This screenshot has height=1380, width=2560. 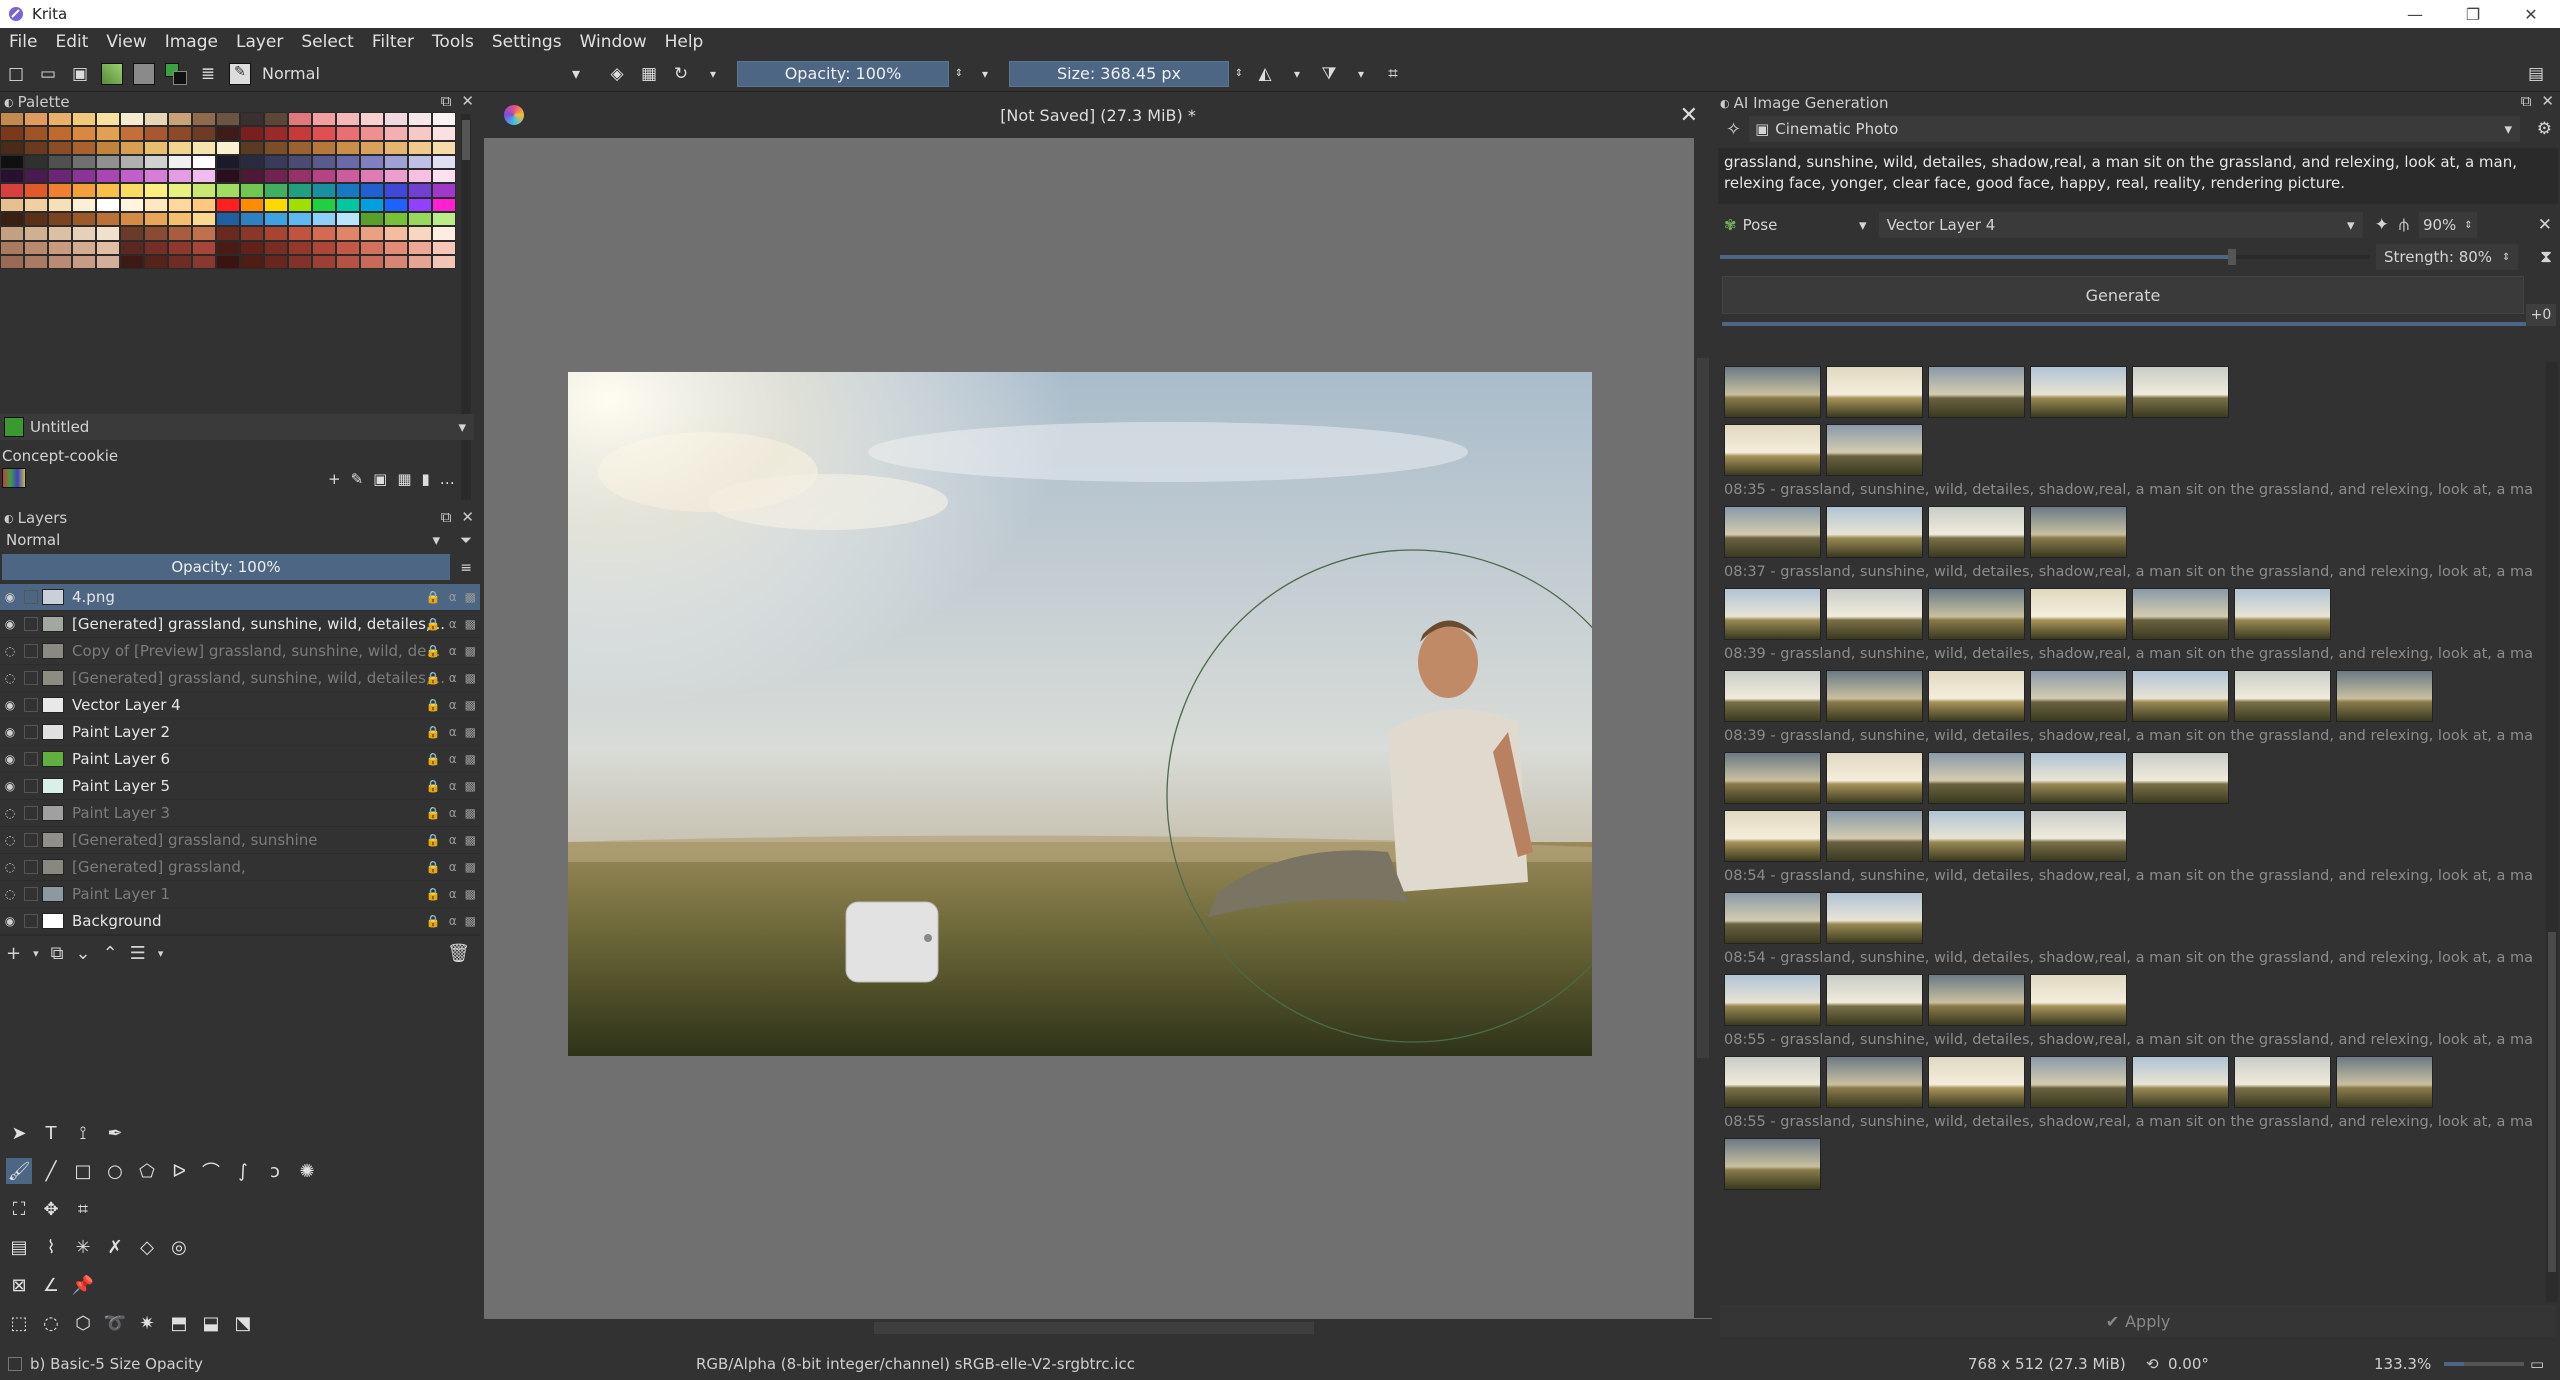 What do you see at coordinates (237, 427) in the screenshot?
I see `palette-selector: Untitled ▾` at bounding box center [237, 427].